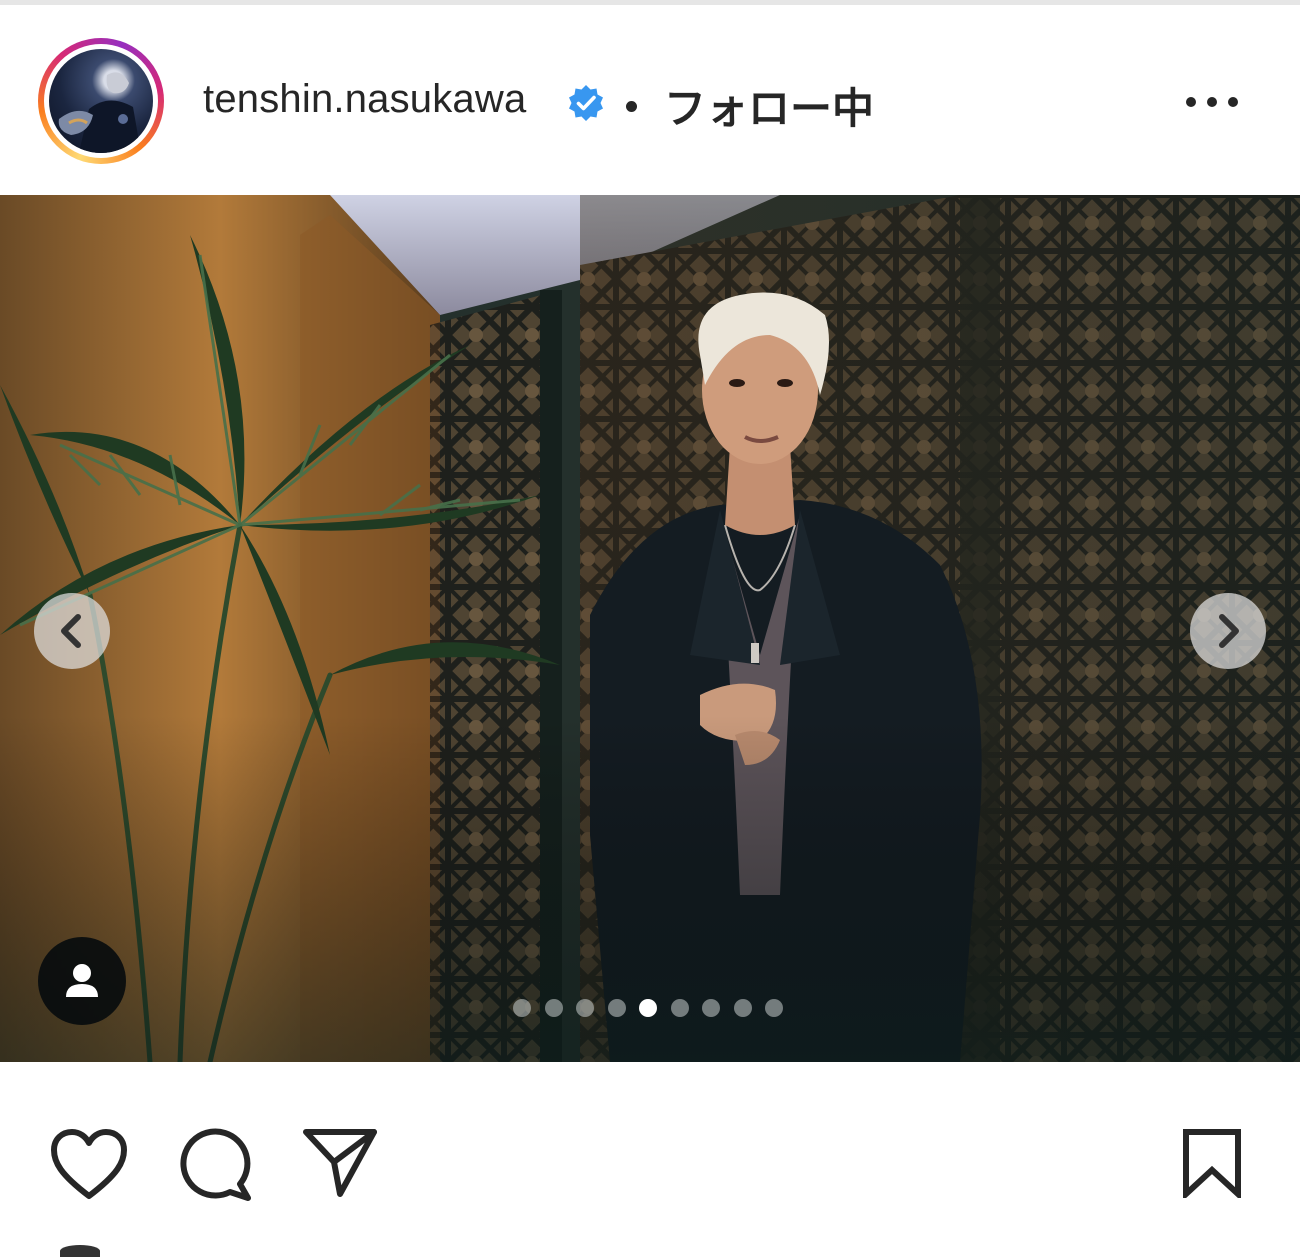  I want to click on chevron-left-icon, so click(71, 631).